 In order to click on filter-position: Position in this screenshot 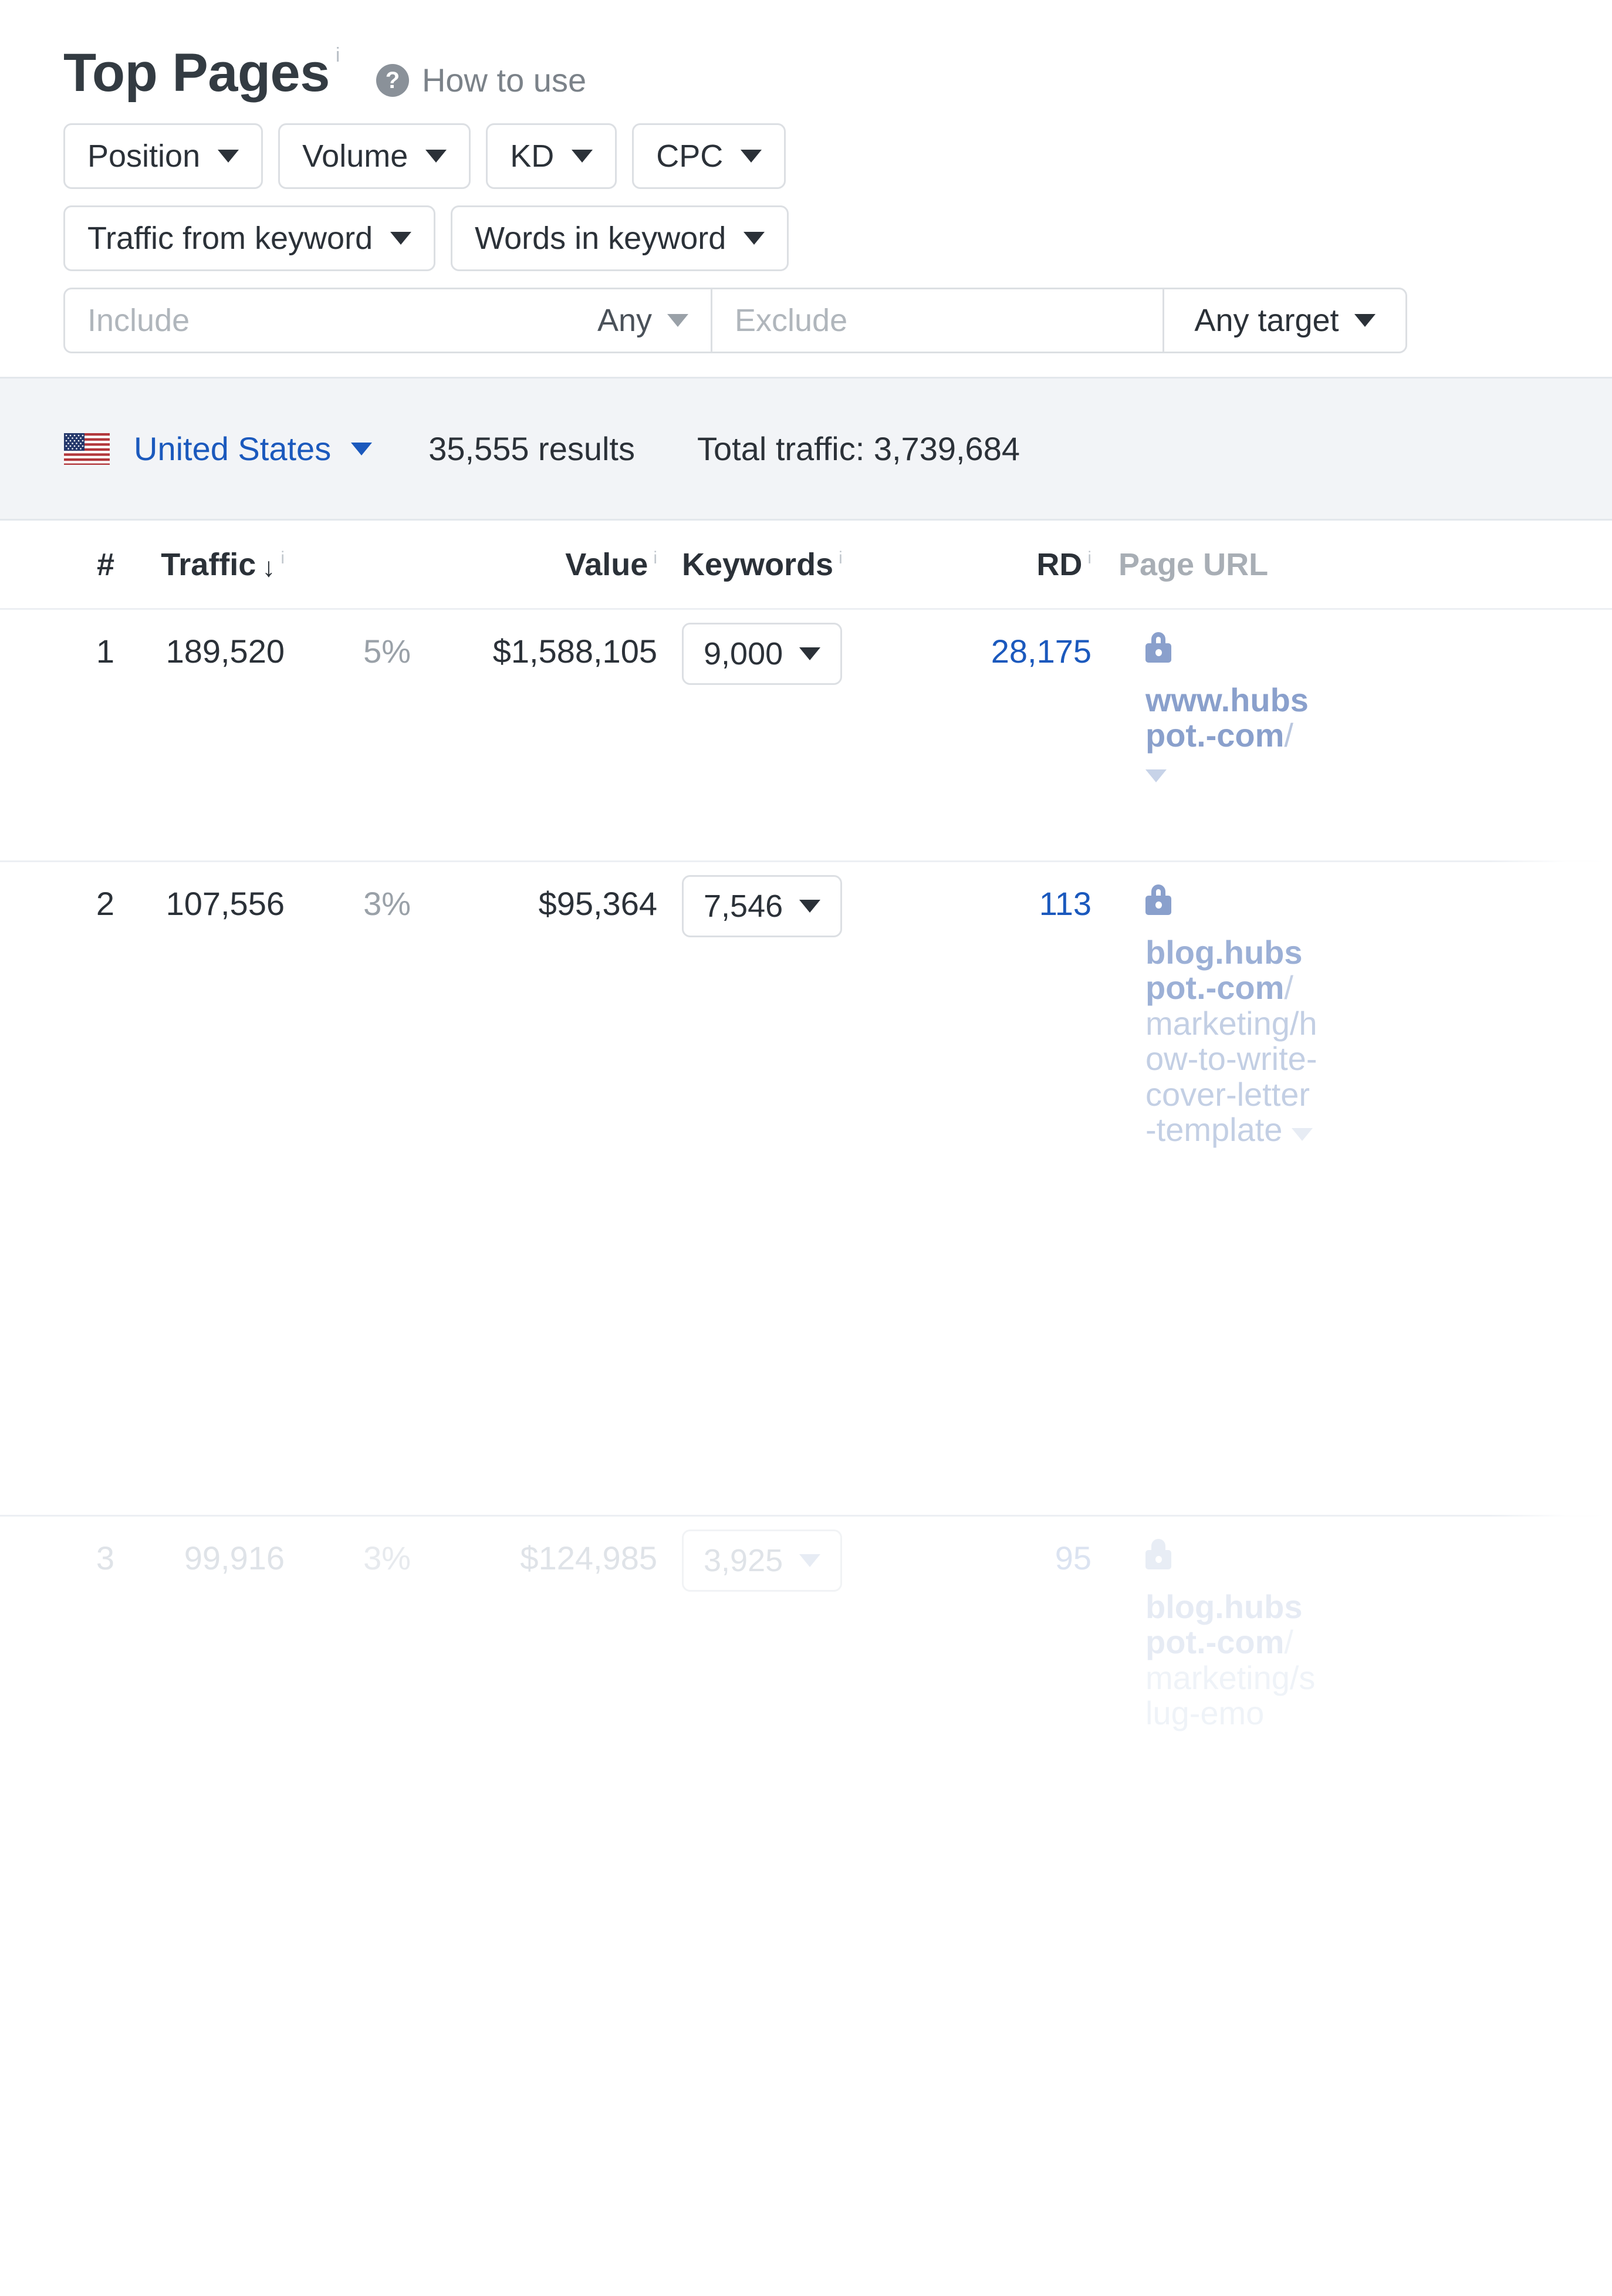, I will do `click(163, 156)`.